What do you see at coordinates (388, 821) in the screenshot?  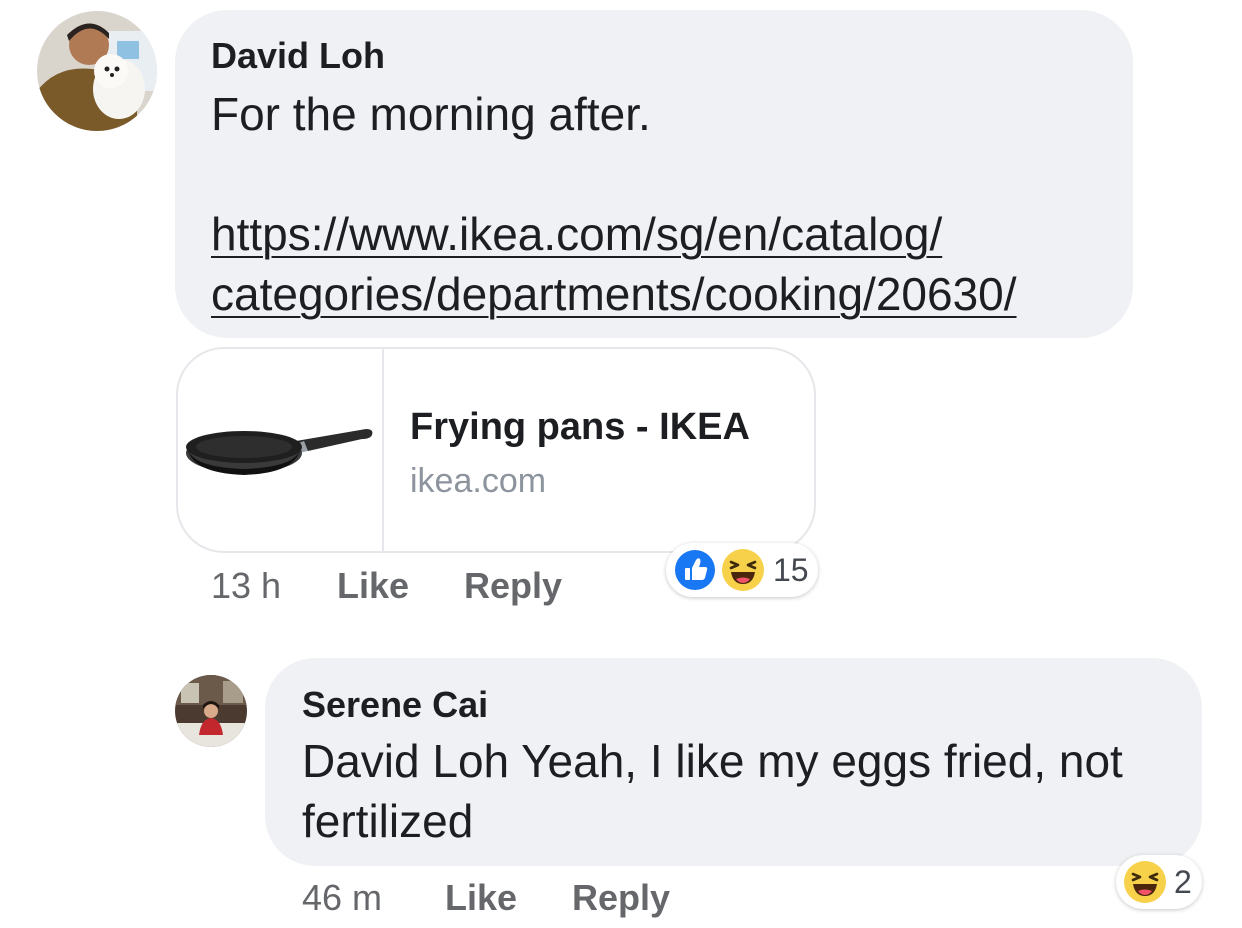 I see `comment-text-line-2: fertilized` at bounding box center [388, 821].